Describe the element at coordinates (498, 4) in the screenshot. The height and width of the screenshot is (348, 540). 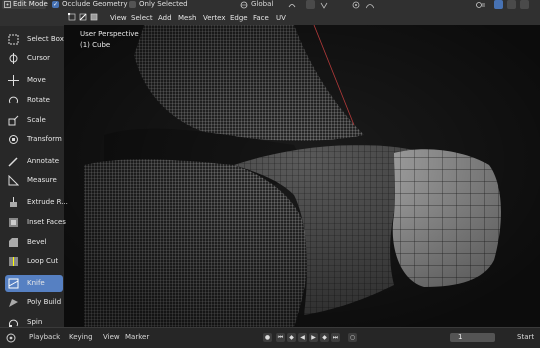
I see `x-ray-toggle-icon` at that location.